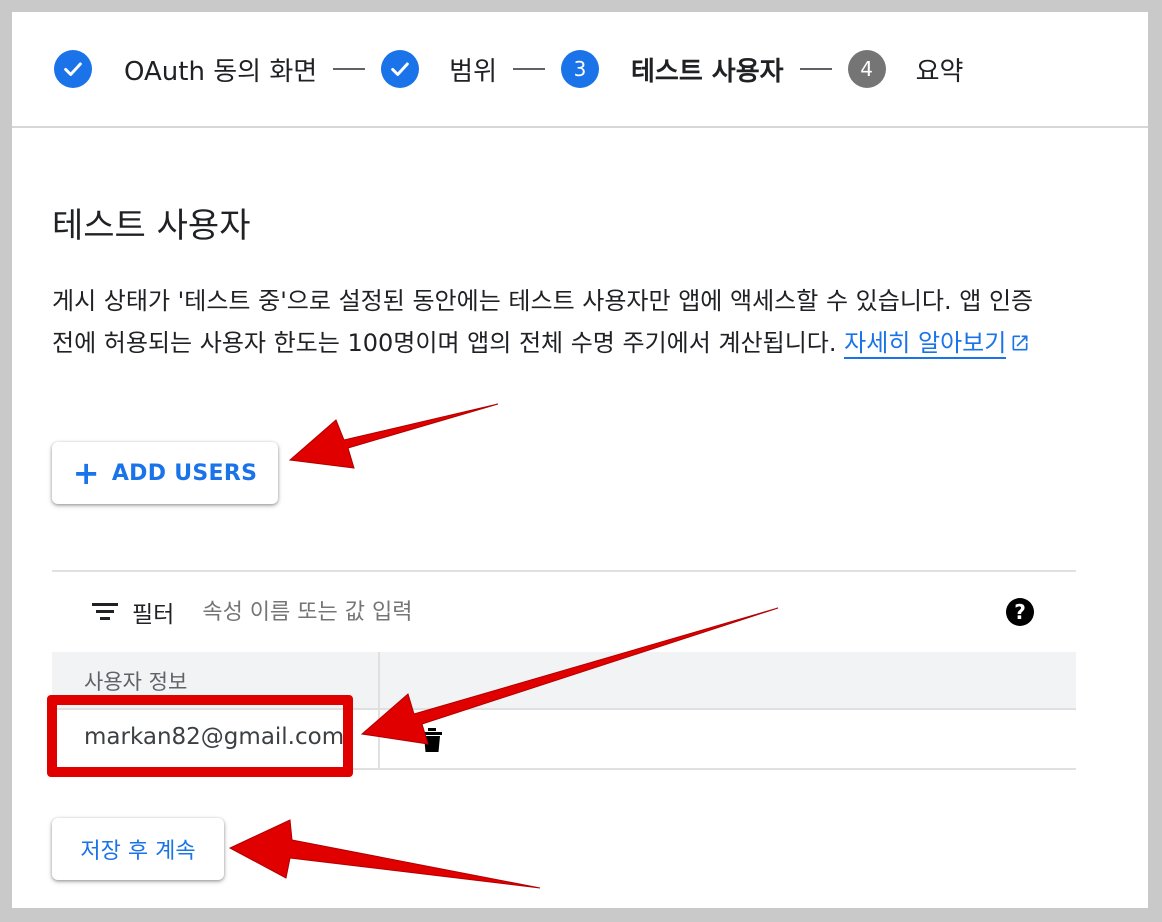 The height and width of the screenshot is (922, 1162). Describe the element at coordinates (939, 71) in the screenshot. I see `step-label: 요약` at that location.